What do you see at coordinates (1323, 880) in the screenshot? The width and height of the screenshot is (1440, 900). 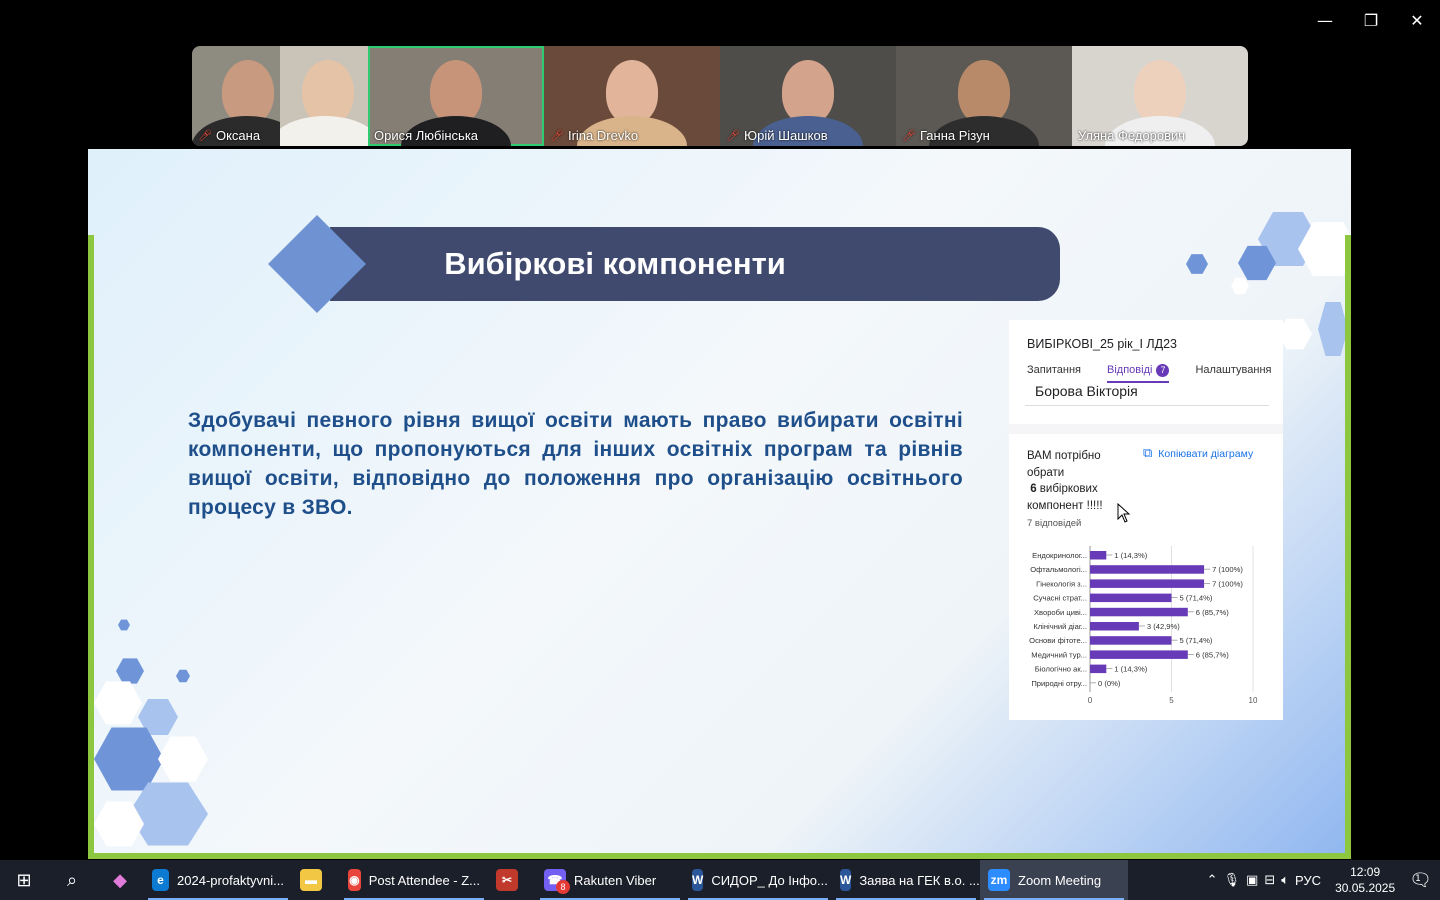 I see `system-tray: ⌃ 🎙︎ ▣ ⊟ 🔈︎ РУС 12:09 30.05.2025 🗨︎ 1` at bounding box center [1323, 880].